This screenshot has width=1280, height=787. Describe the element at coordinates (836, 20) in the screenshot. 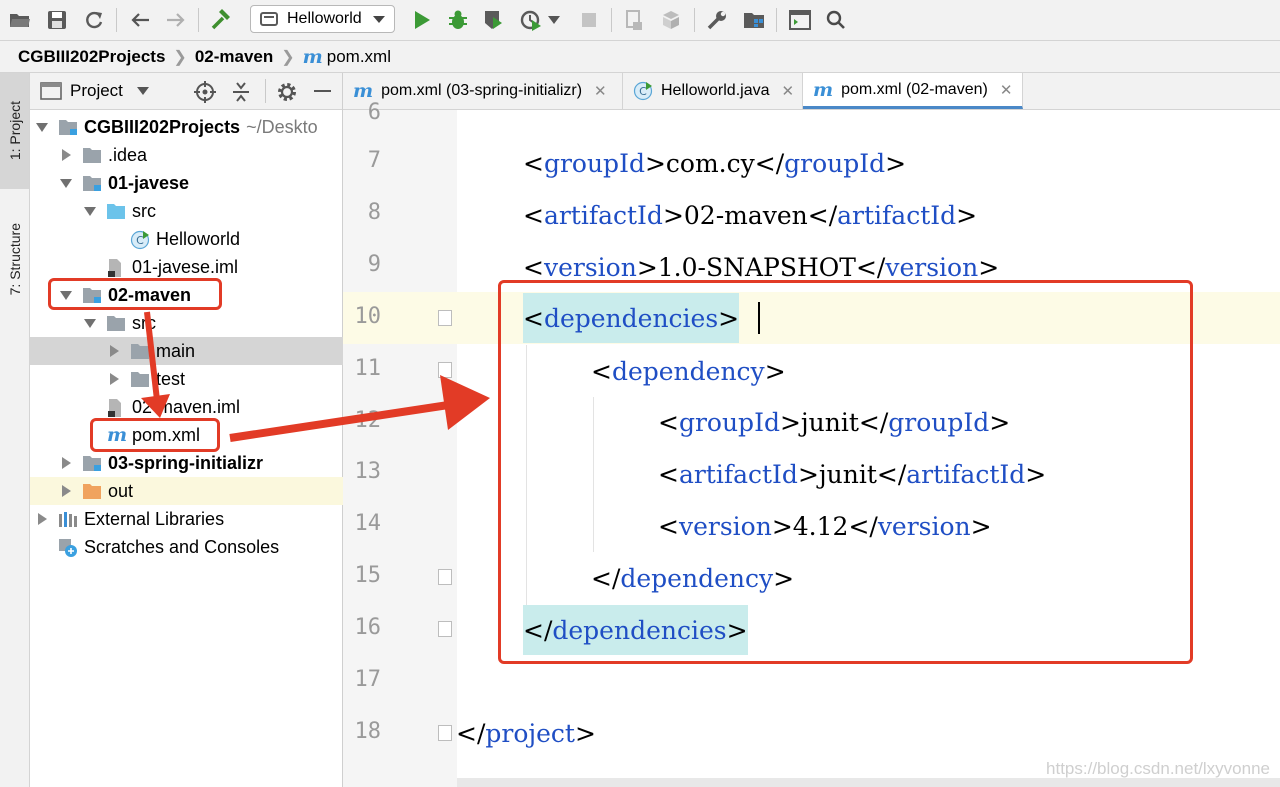

I see `search-icon` at that location.